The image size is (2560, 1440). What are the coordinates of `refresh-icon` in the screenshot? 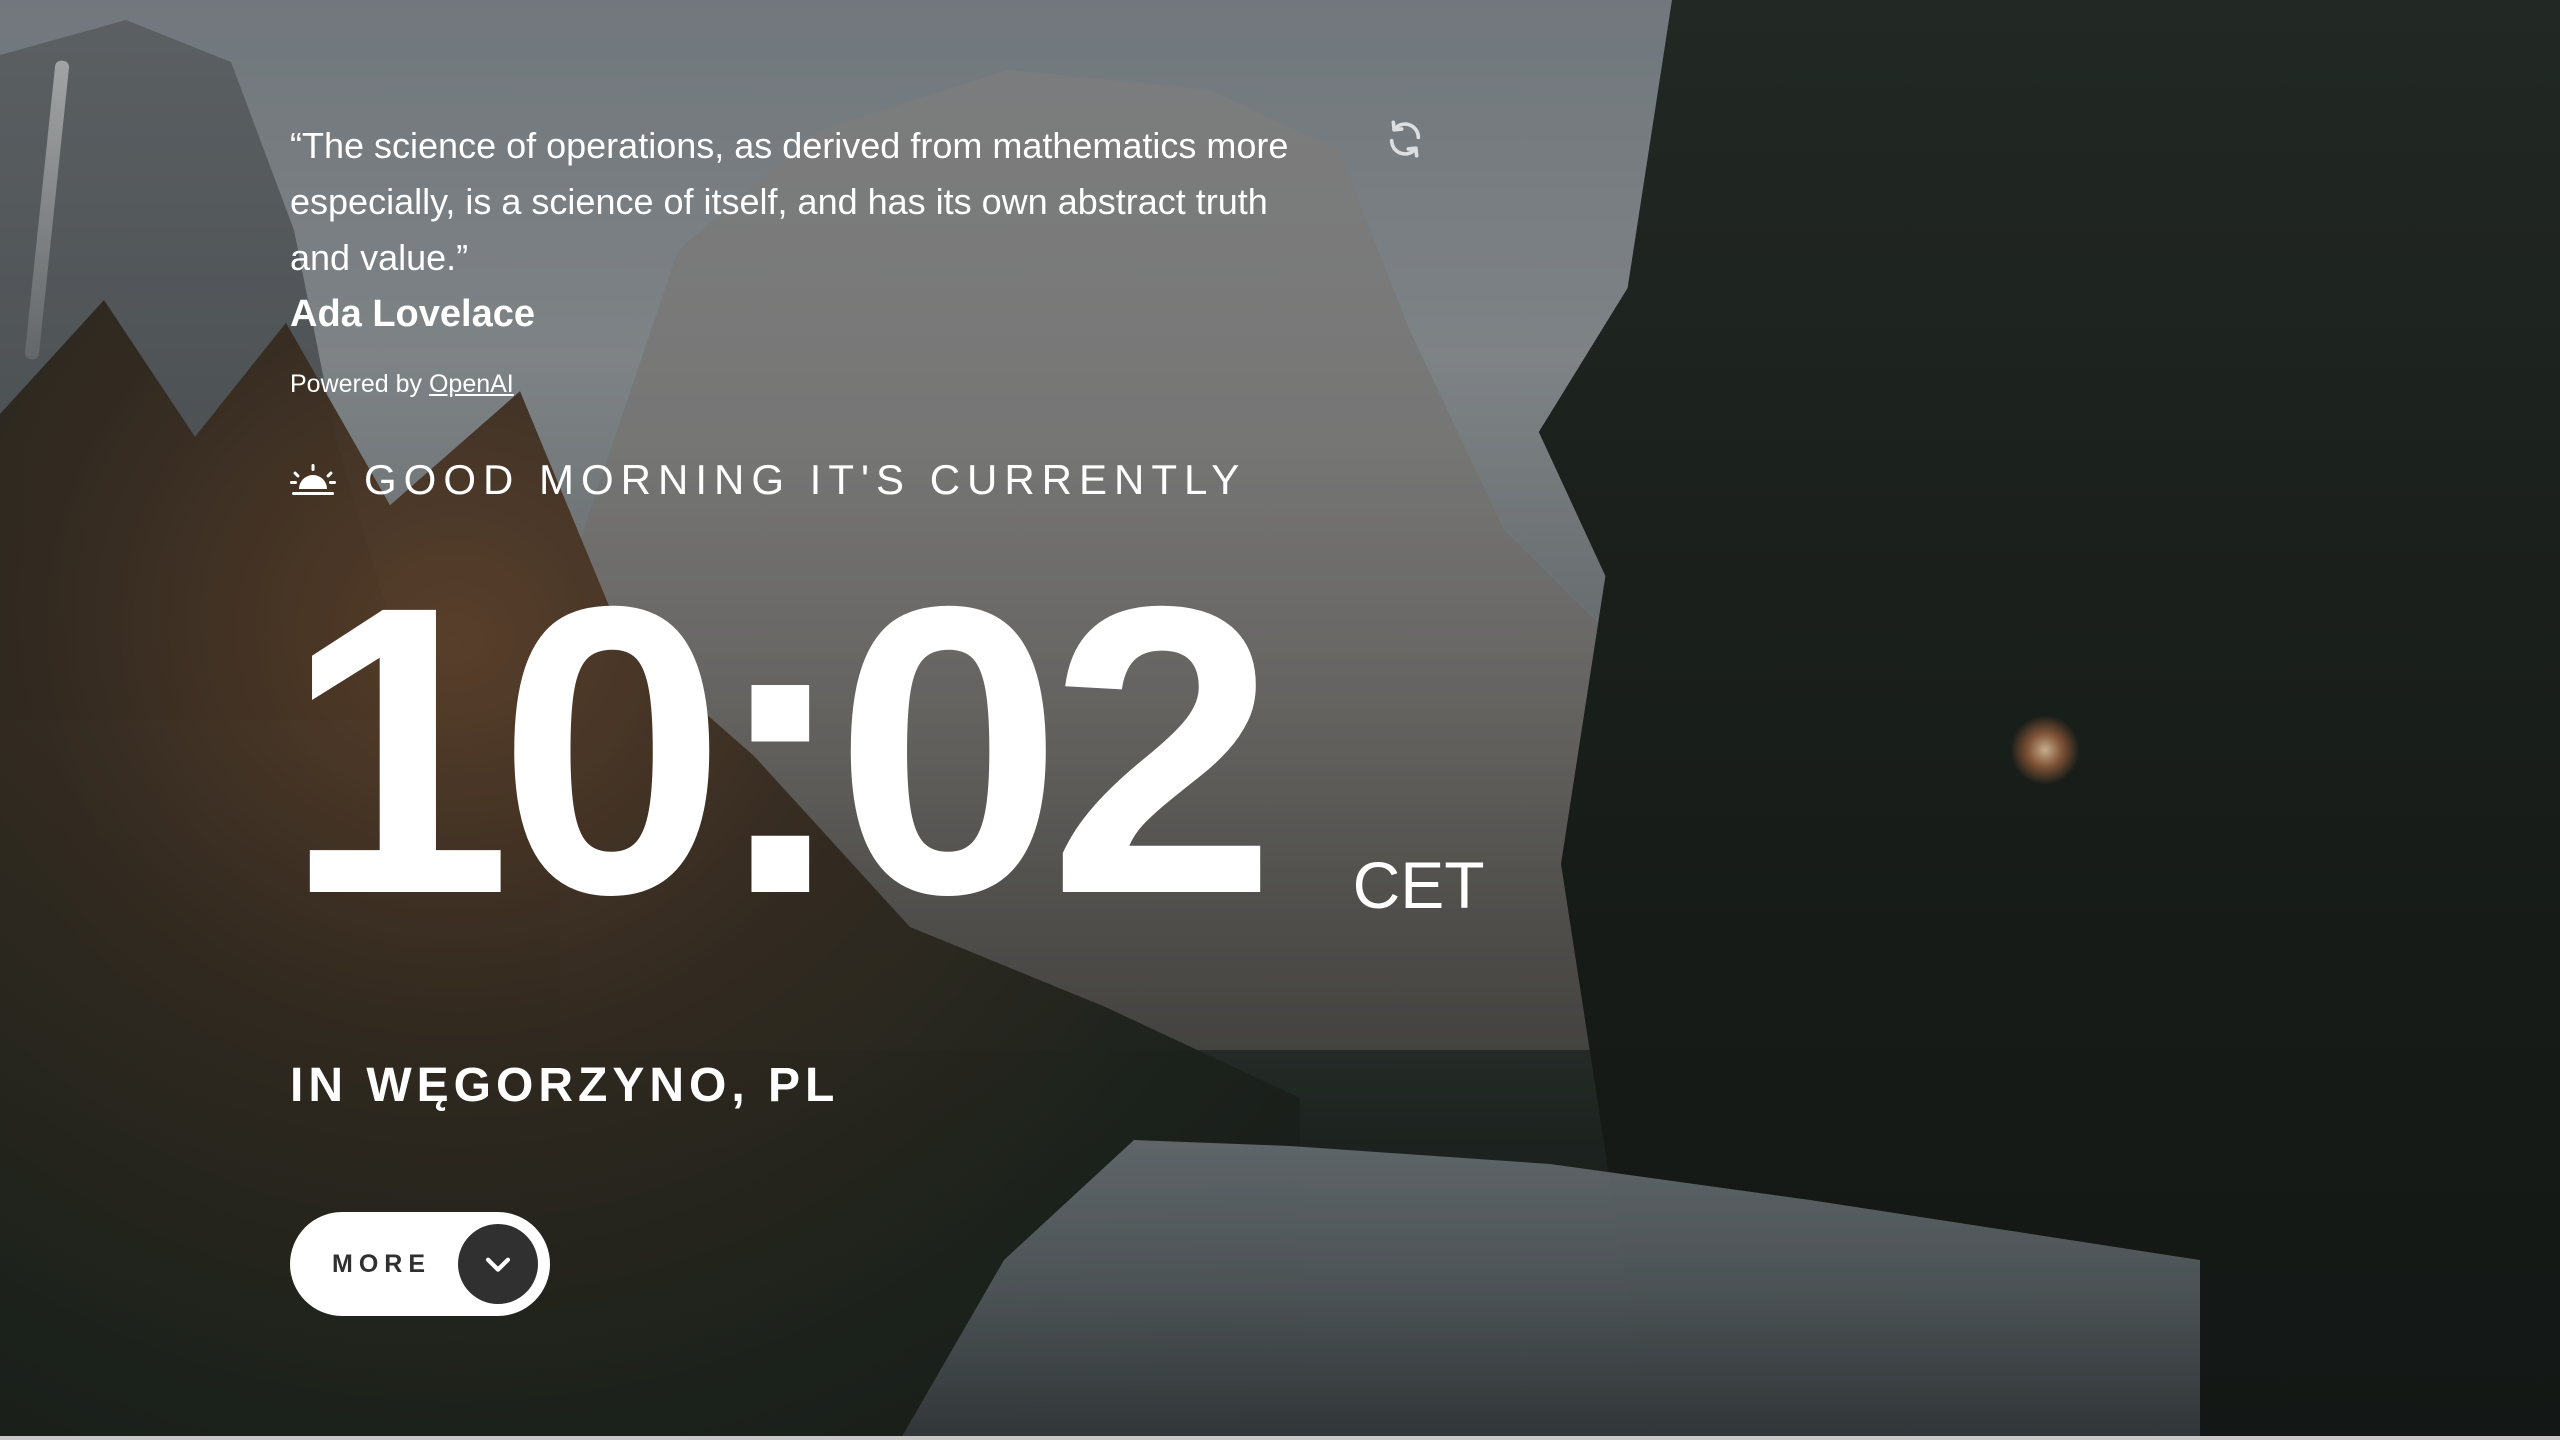 It's located at (1405, 139).